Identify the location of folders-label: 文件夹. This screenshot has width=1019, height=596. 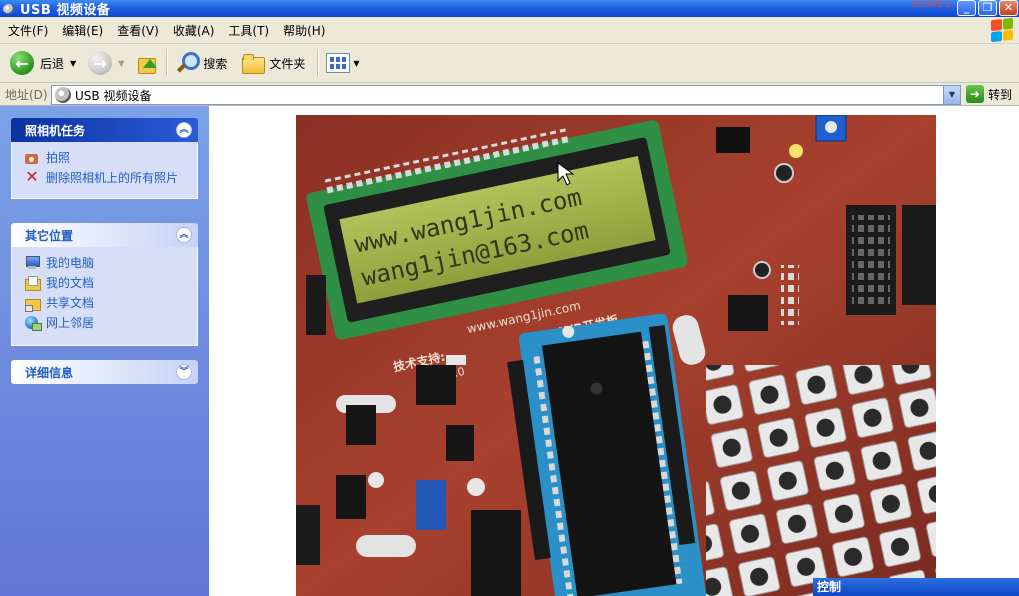
(287, 63).